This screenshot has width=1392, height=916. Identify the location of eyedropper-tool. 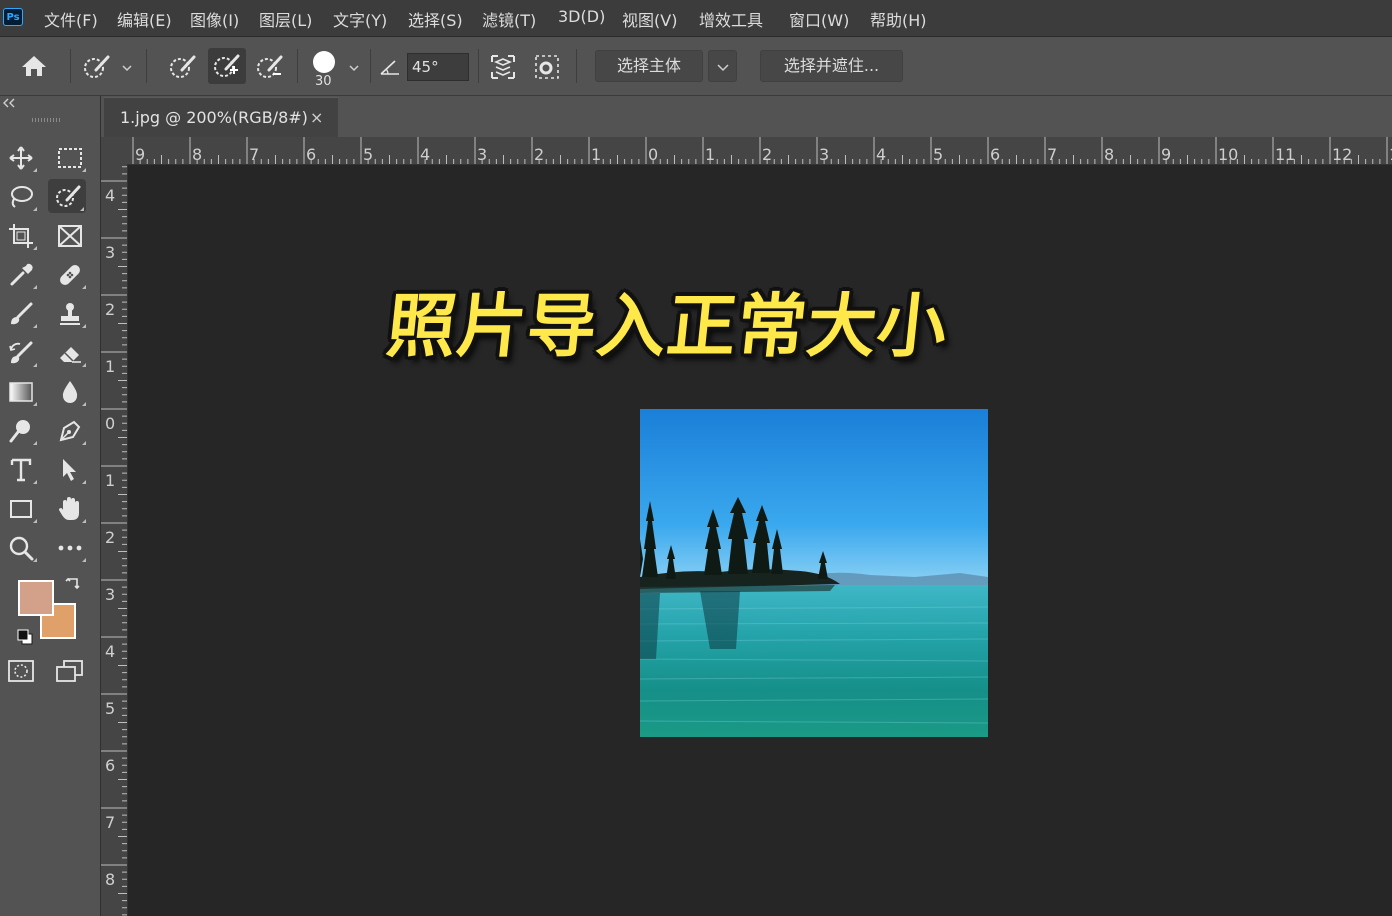
(20, 274).